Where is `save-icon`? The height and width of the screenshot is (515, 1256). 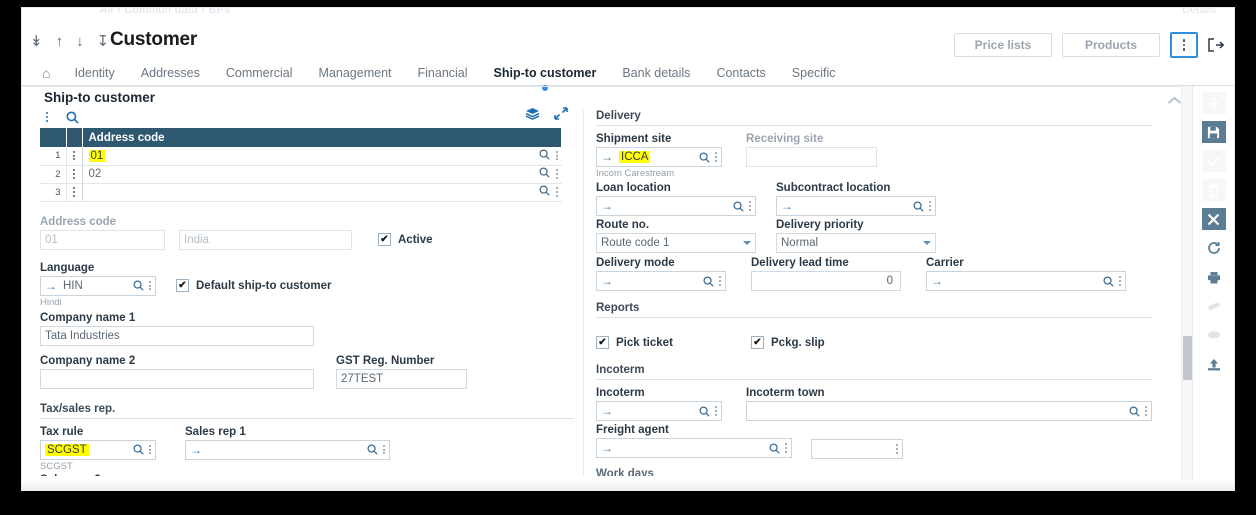
save-icon is located at coordinates (1213, 132).